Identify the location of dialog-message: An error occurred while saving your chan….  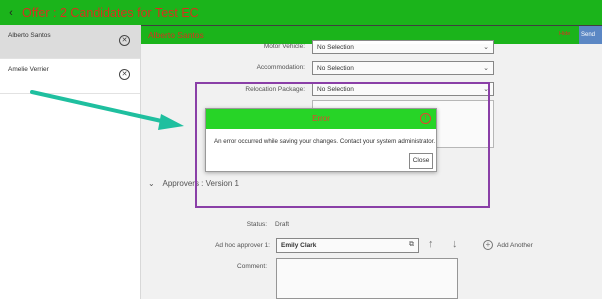
(325, 141).